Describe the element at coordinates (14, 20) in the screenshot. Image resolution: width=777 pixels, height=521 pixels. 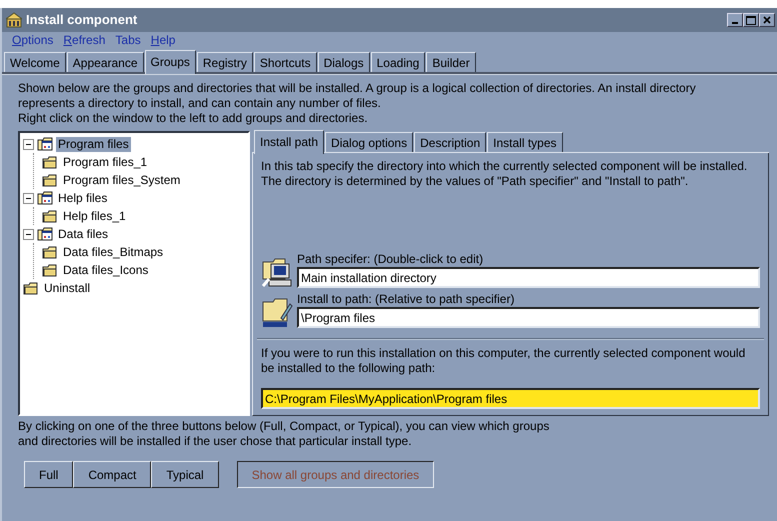
I see `app-icon` at that location.